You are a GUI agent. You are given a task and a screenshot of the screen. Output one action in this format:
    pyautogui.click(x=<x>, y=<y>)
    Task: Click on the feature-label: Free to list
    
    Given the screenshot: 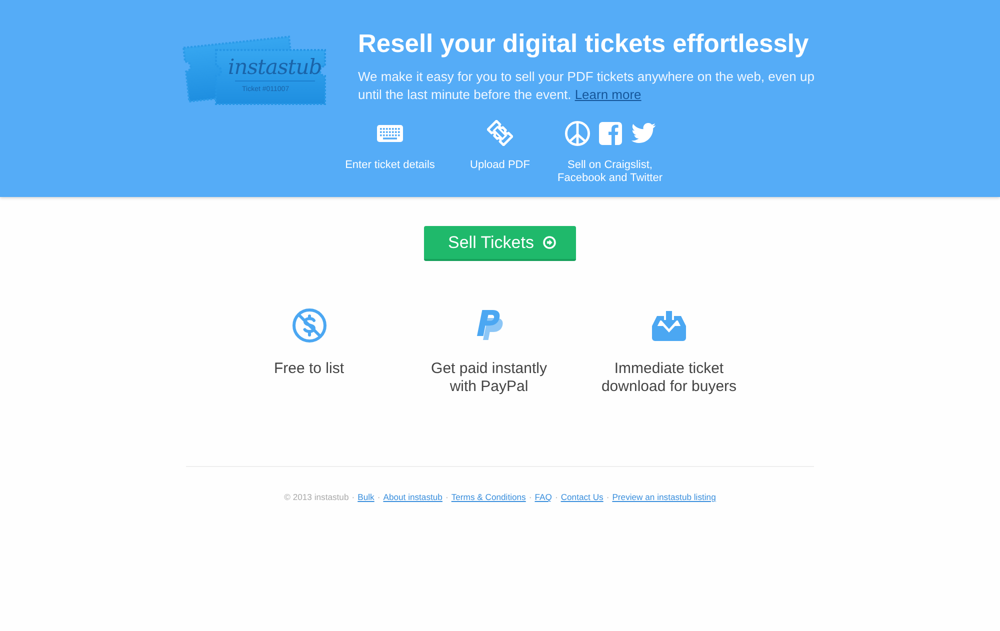 What is the action you would take?
    pyautogui.click(x=309, y=369)
    